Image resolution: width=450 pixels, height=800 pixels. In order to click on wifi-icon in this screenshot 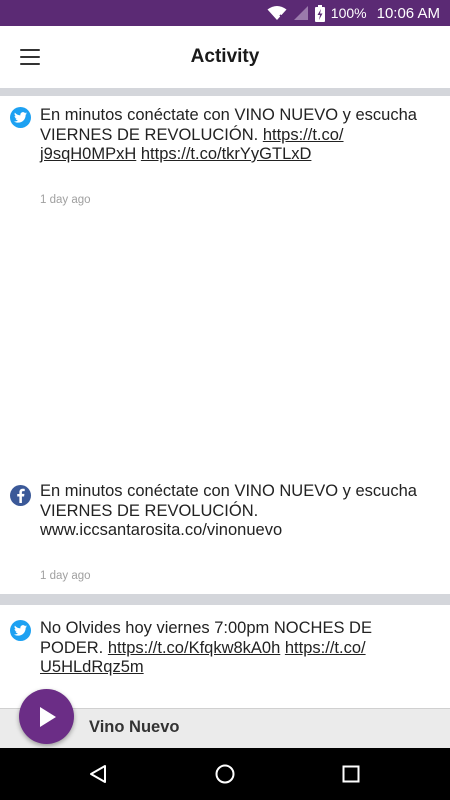, I will do `click(277, 13)`.